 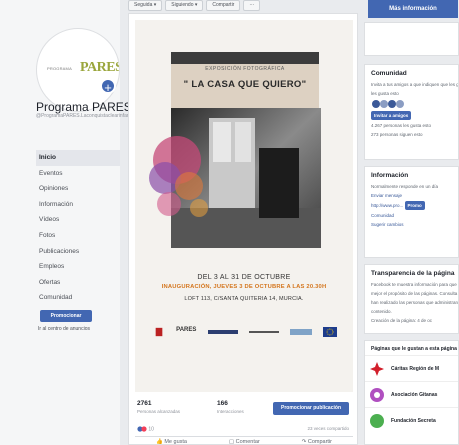 What do you see at coordinates (78, 220) in the screenshot?
I see `nav-item-videos: Vídeos` at bounding box center [78, 220].